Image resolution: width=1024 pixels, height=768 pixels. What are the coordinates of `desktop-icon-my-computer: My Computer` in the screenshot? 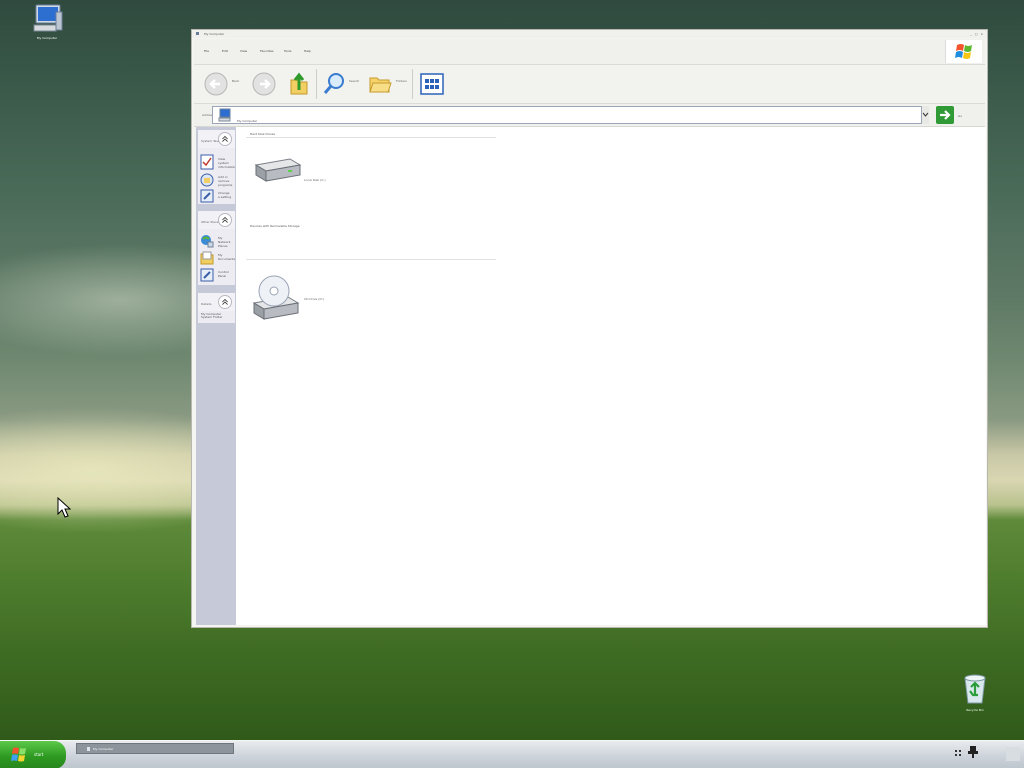 It's located at (47, 21).